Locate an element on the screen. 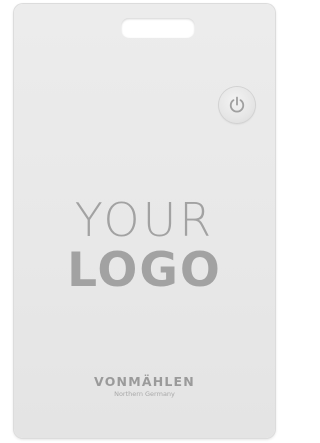  brand-name: VONMÄHLEN is located at coordinates (144, 381).